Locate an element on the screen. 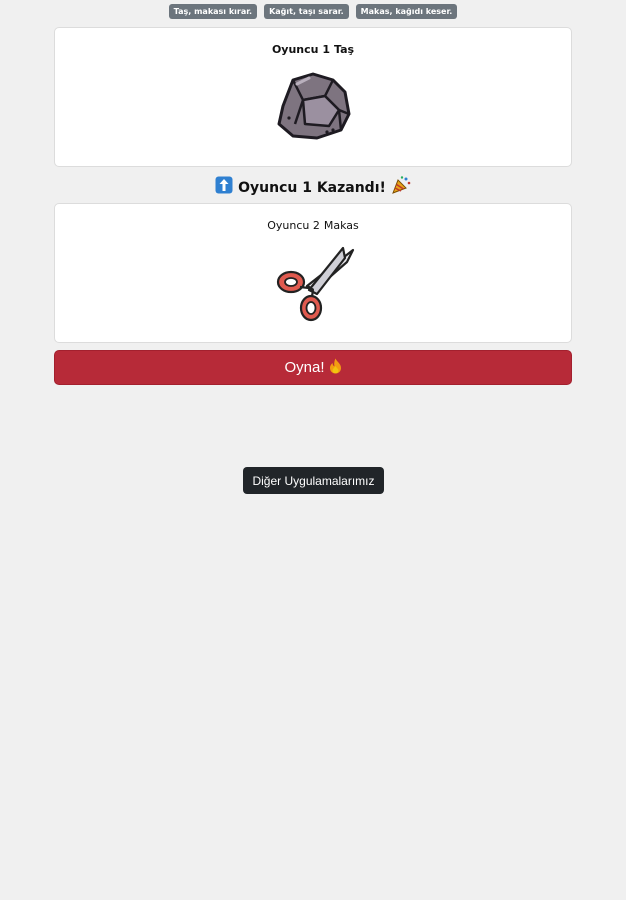 The width and height of the screenshot is (626, 900). rule-badge-rock: Taş, makası kırar. is located at coordinates (213, 11).